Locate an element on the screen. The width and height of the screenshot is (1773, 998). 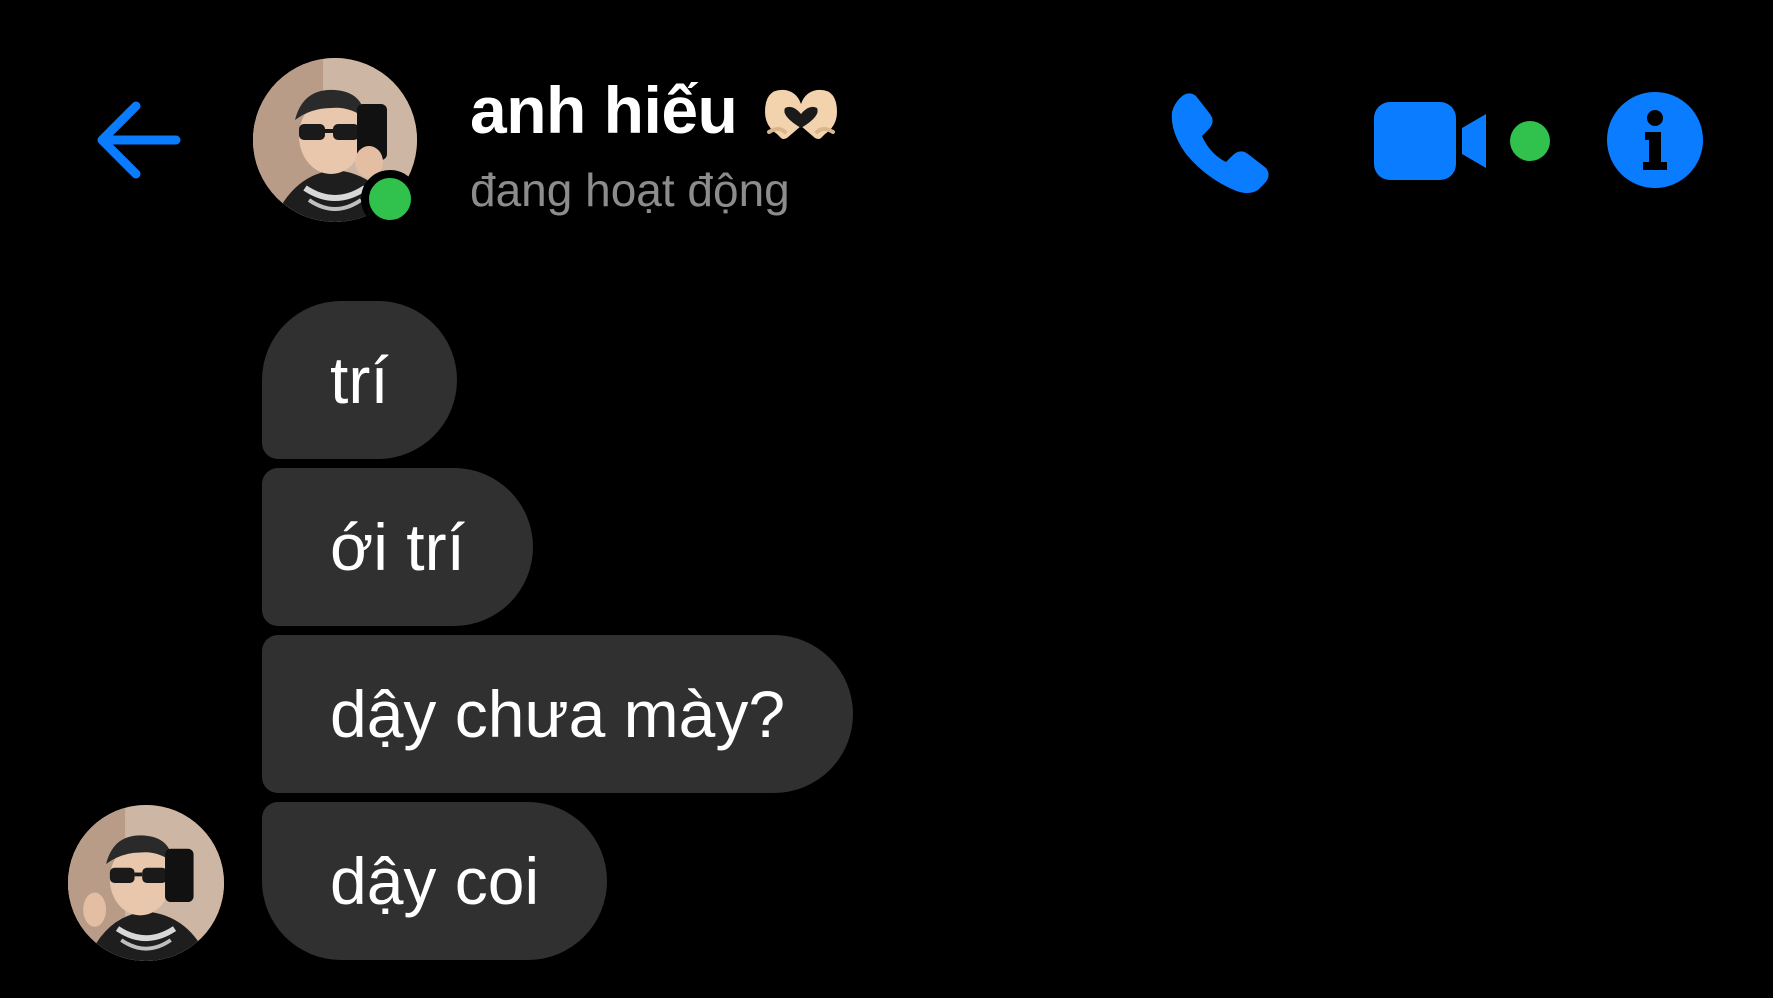
back-button is located at coordinates (138, 140).